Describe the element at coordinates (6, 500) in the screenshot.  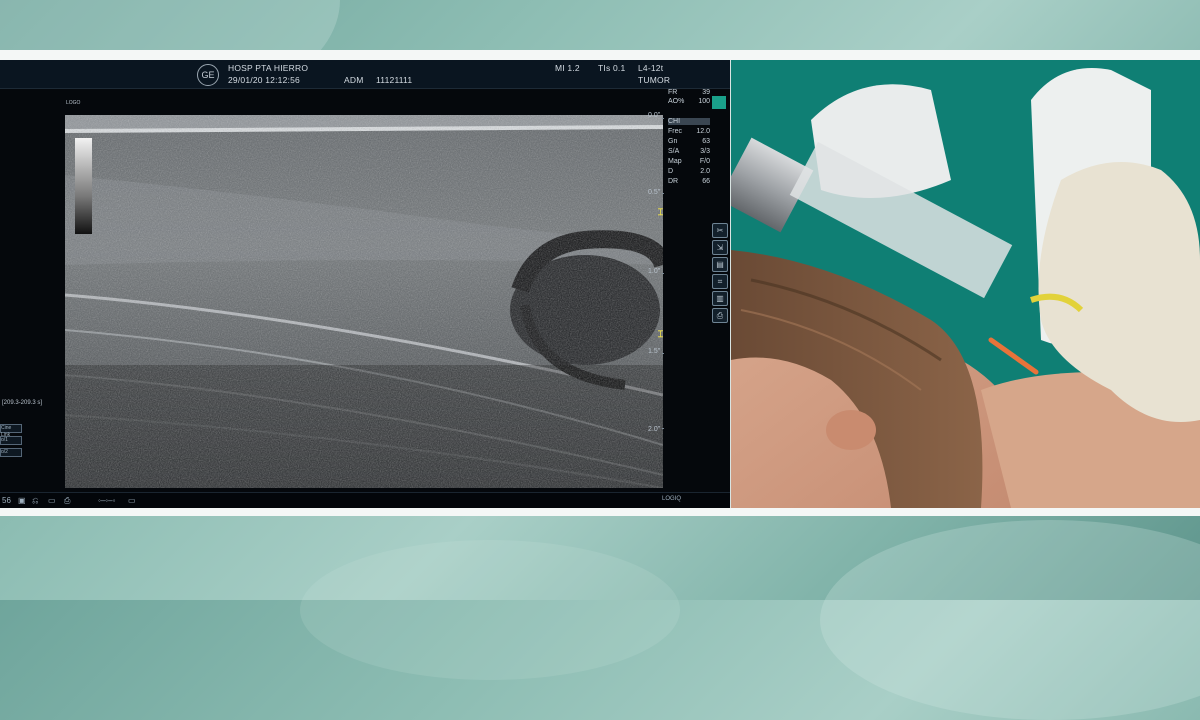
I see `frame-counter: 56` at that location.